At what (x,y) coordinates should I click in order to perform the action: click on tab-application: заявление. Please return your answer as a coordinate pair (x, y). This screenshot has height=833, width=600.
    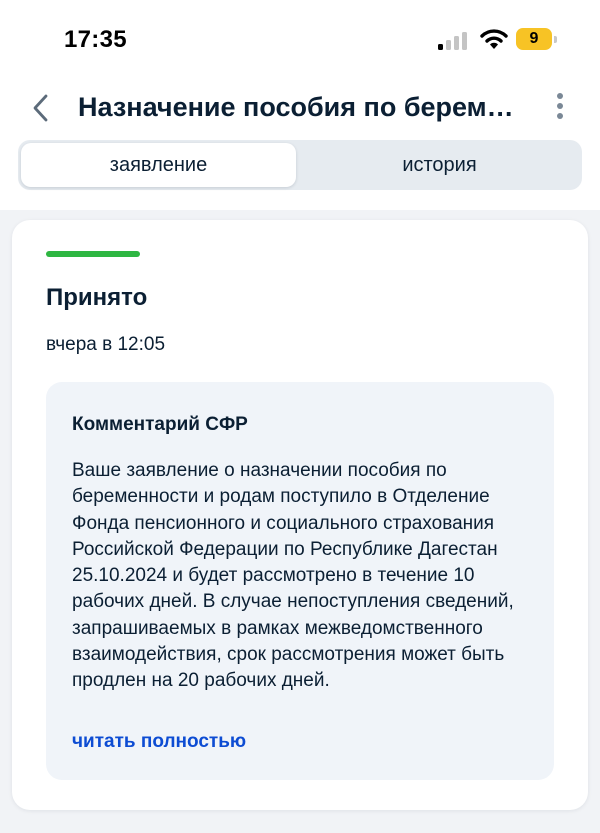
    Looking at the image, I should click on (158, 165).